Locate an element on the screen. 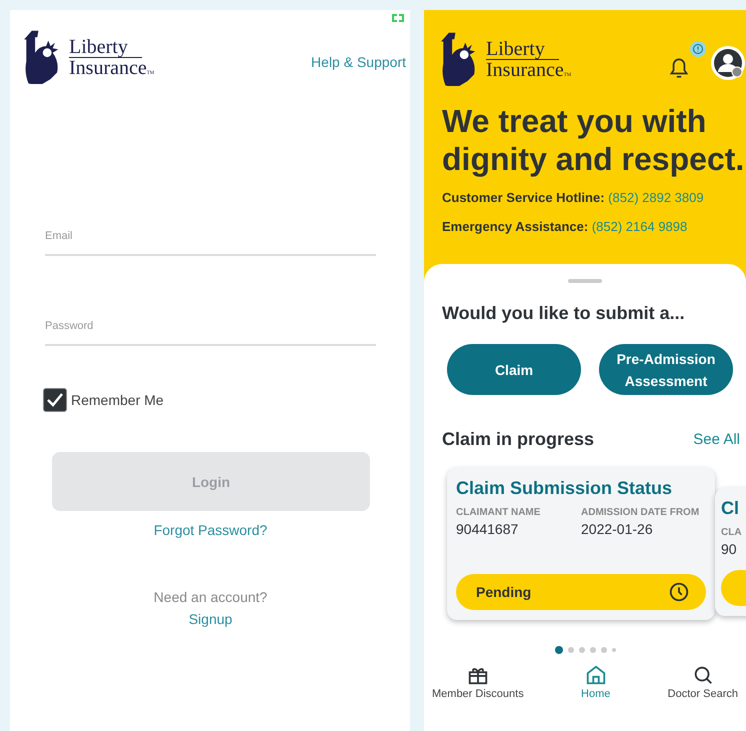  field-value: 90441687 is located at coordinates (488, 529).